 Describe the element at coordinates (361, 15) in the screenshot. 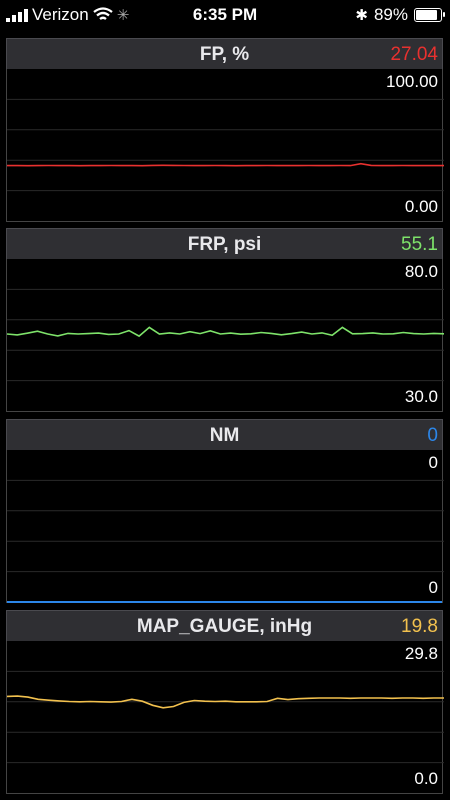

I see `bluetooth-icon: ✱` at that location.